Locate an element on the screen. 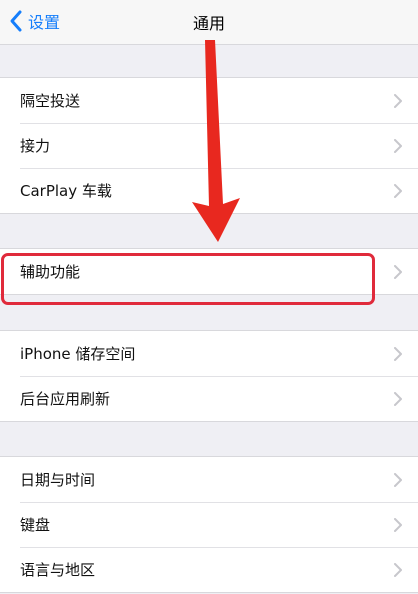 The height and width of the screenshot is (594, 418). page-title: 通用 is located at coordinates (208, 23).